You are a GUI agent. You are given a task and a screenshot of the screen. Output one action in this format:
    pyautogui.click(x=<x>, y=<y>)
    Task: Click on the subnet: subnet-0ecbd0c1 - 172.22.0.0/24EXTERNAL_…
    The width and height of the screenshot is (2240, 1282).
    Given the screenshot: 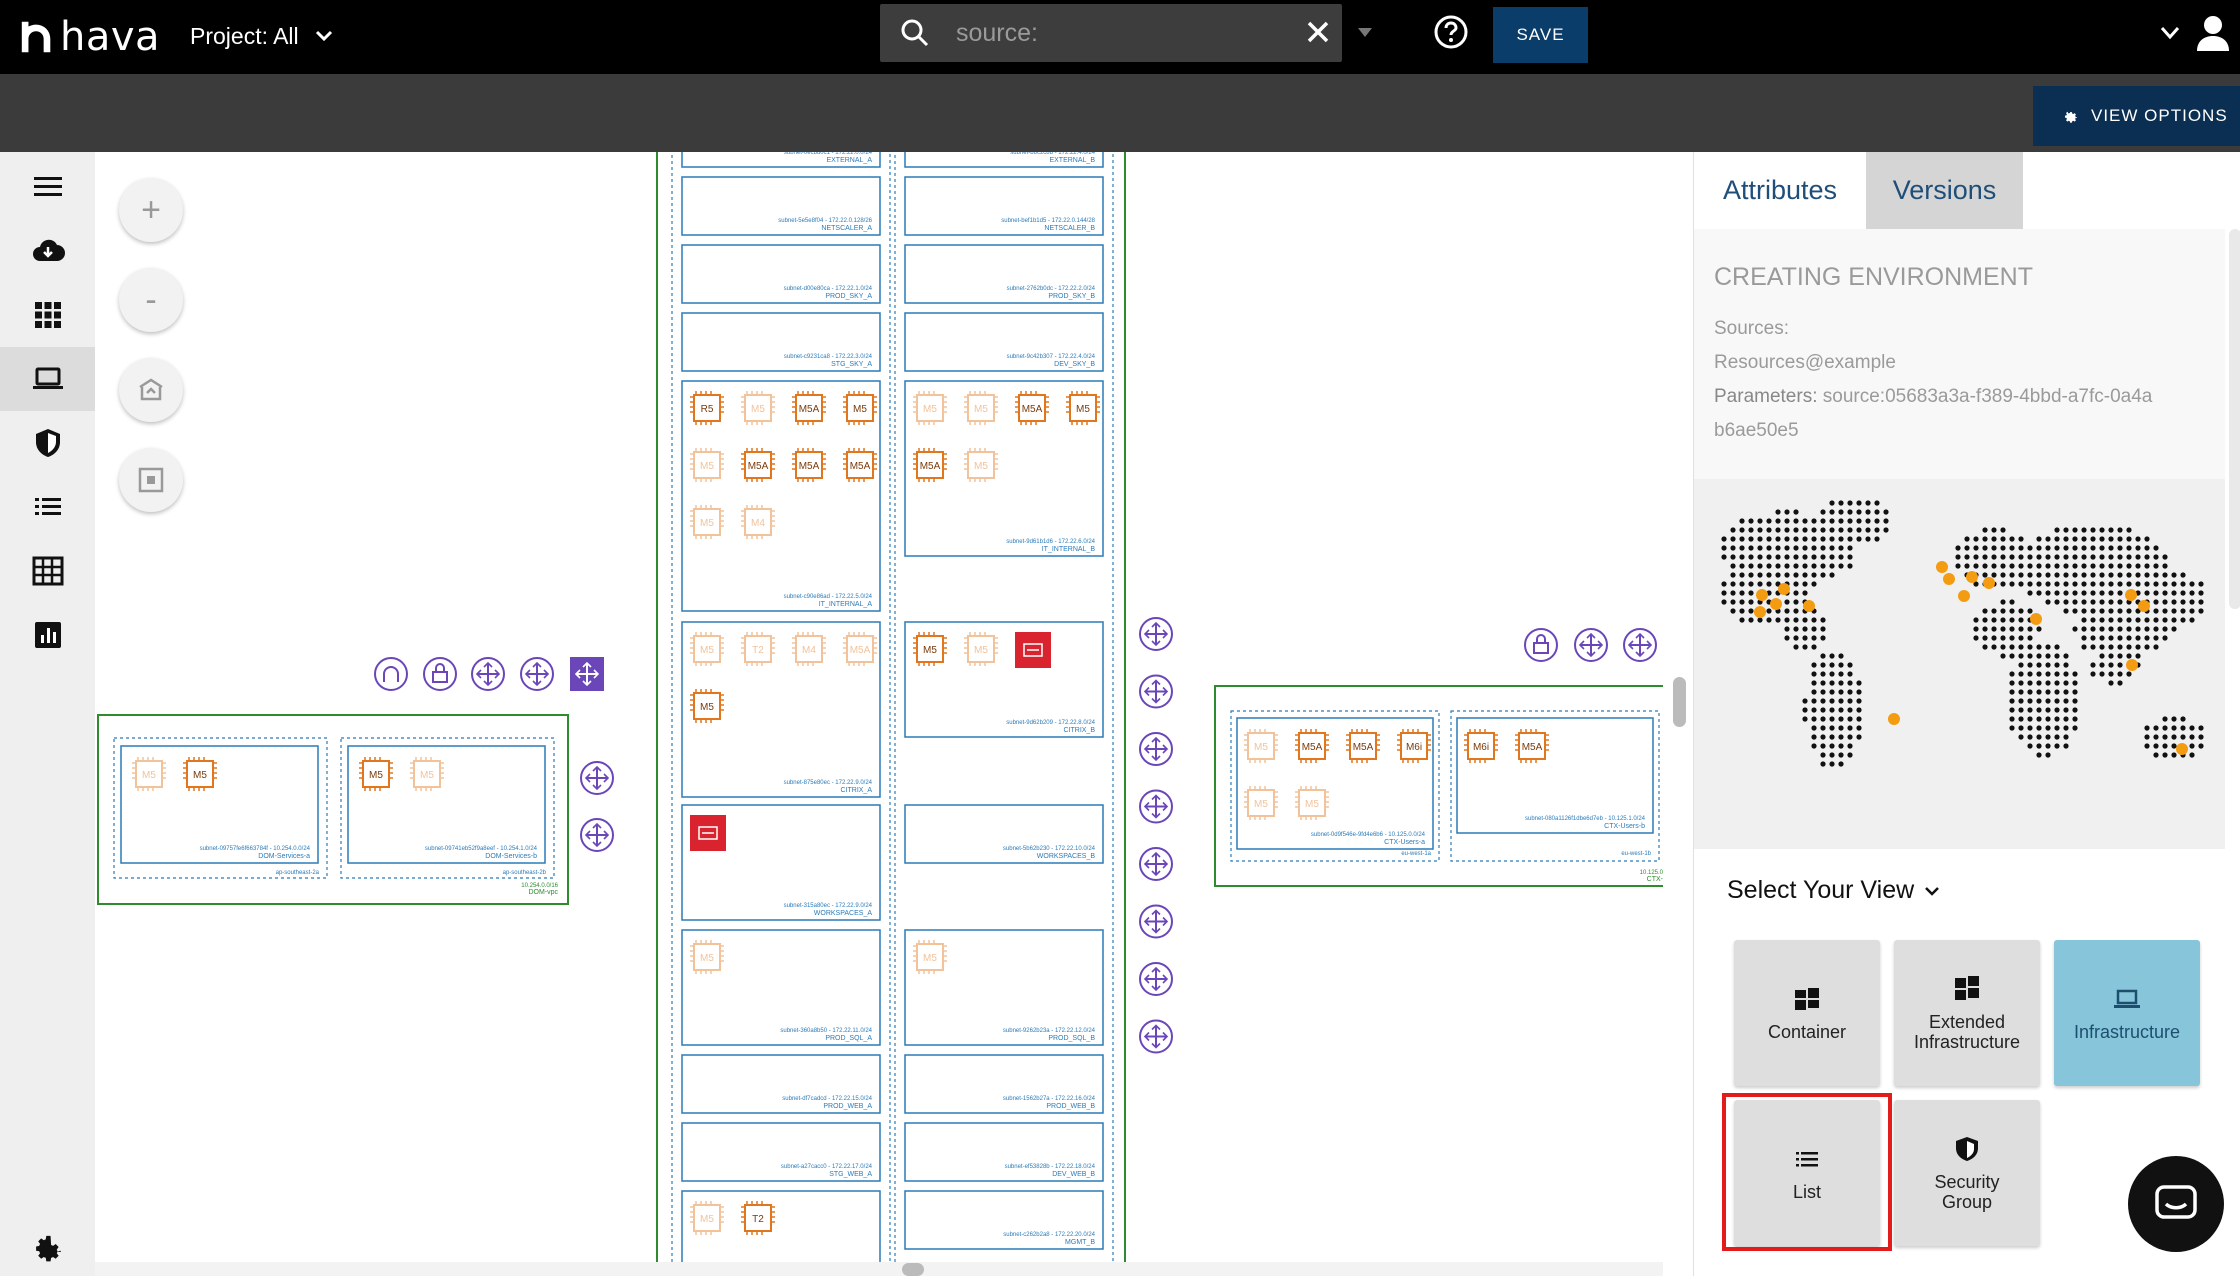 What is the action you would take?
    pyautogui.click(x=781, y=160)
    